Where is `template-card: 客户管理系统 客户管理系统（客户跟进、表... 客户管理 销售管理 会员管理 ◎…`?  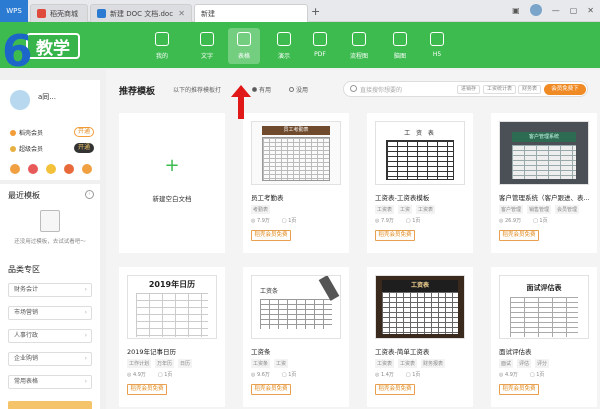 template-card: 客户管理系统 客户管理系统（客户跟进、表... 客户管理 销售管理 会员管理 ◎… is located at coordinates (544, 183).